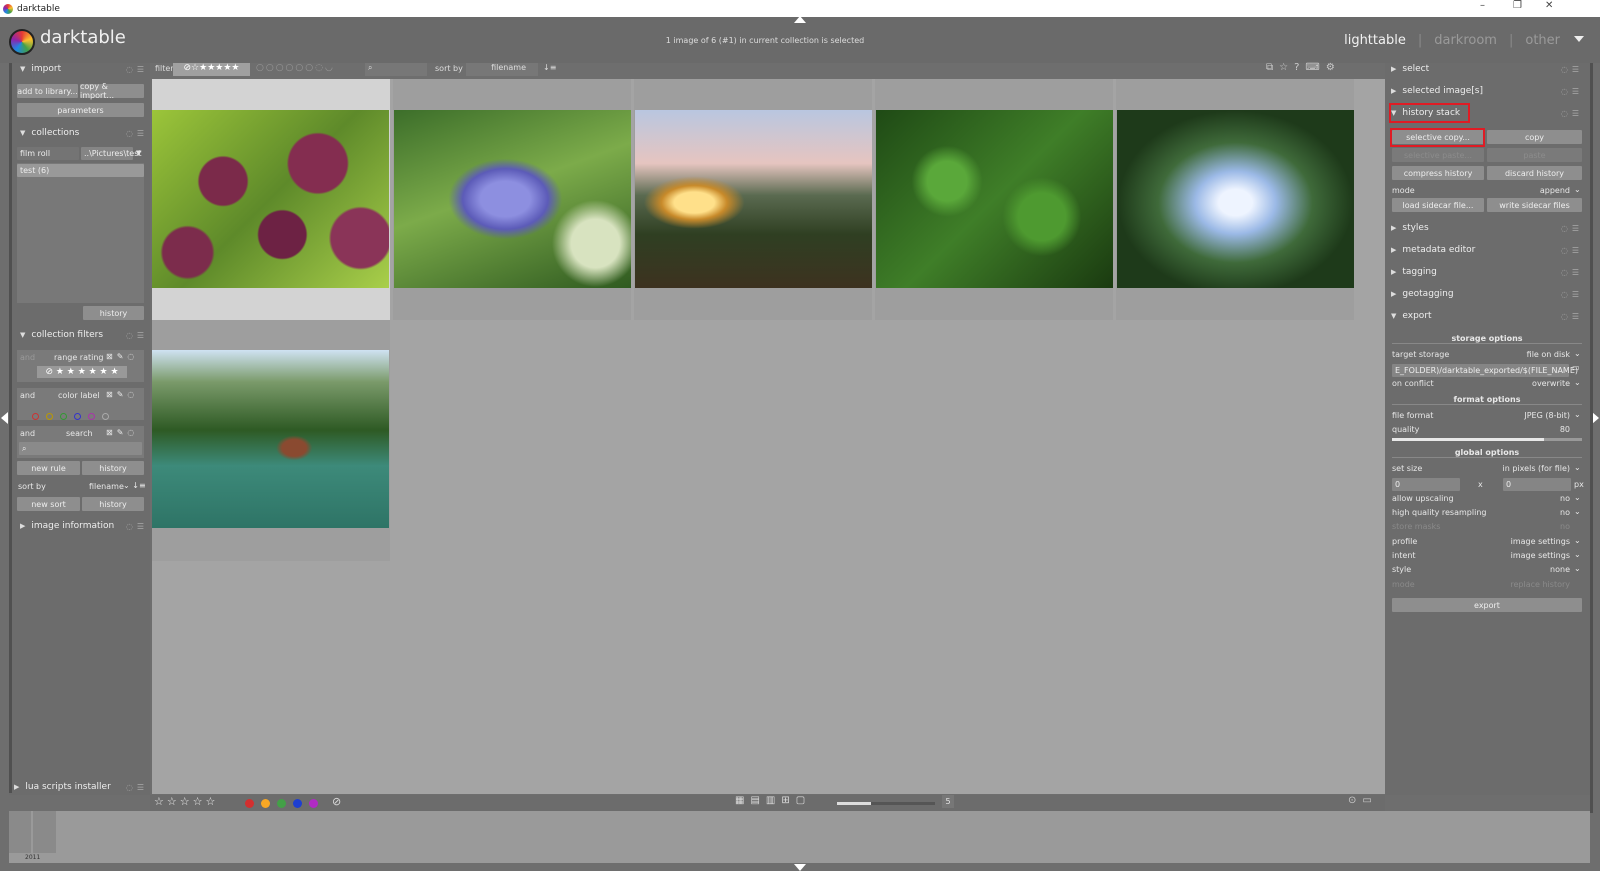  I want to click on sort-by-select: filename, so click(106, 486).